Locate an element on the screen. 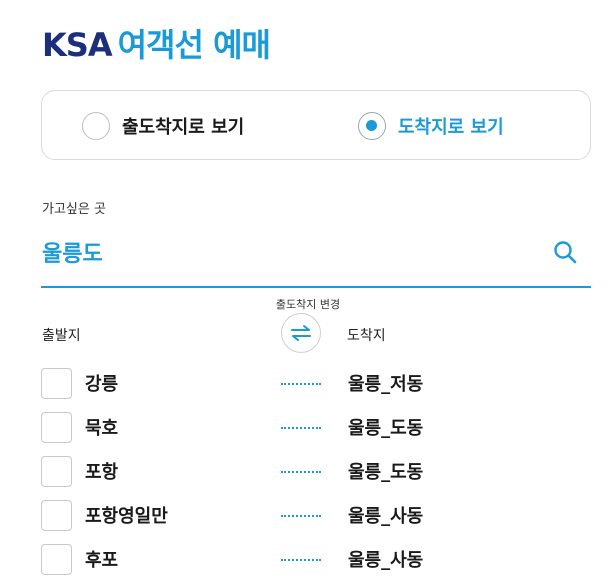 The image size is (612, 582). destination-search-field: 울릉도 is located at coordinates (316, 257).